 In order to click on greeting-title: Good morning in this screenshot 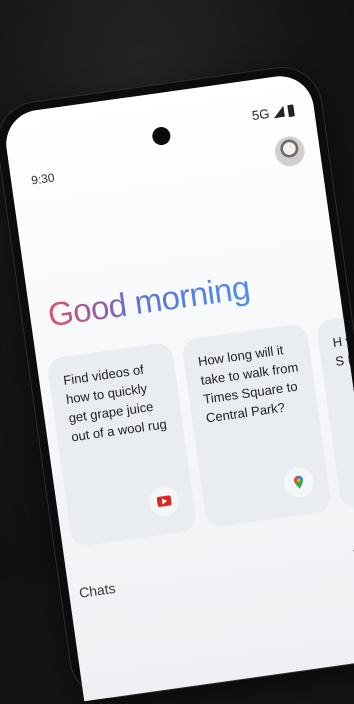, I will do `click(148, 301)`.